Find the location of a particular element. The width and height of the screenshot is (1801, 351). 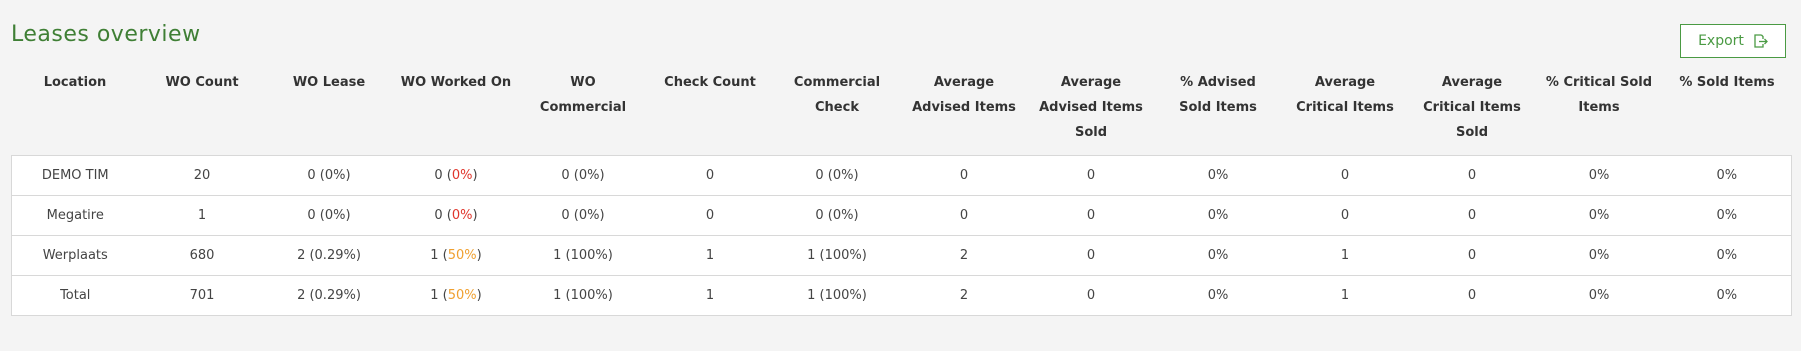

column-header-wo-count: WO Count is located at coordinates (202, 113).